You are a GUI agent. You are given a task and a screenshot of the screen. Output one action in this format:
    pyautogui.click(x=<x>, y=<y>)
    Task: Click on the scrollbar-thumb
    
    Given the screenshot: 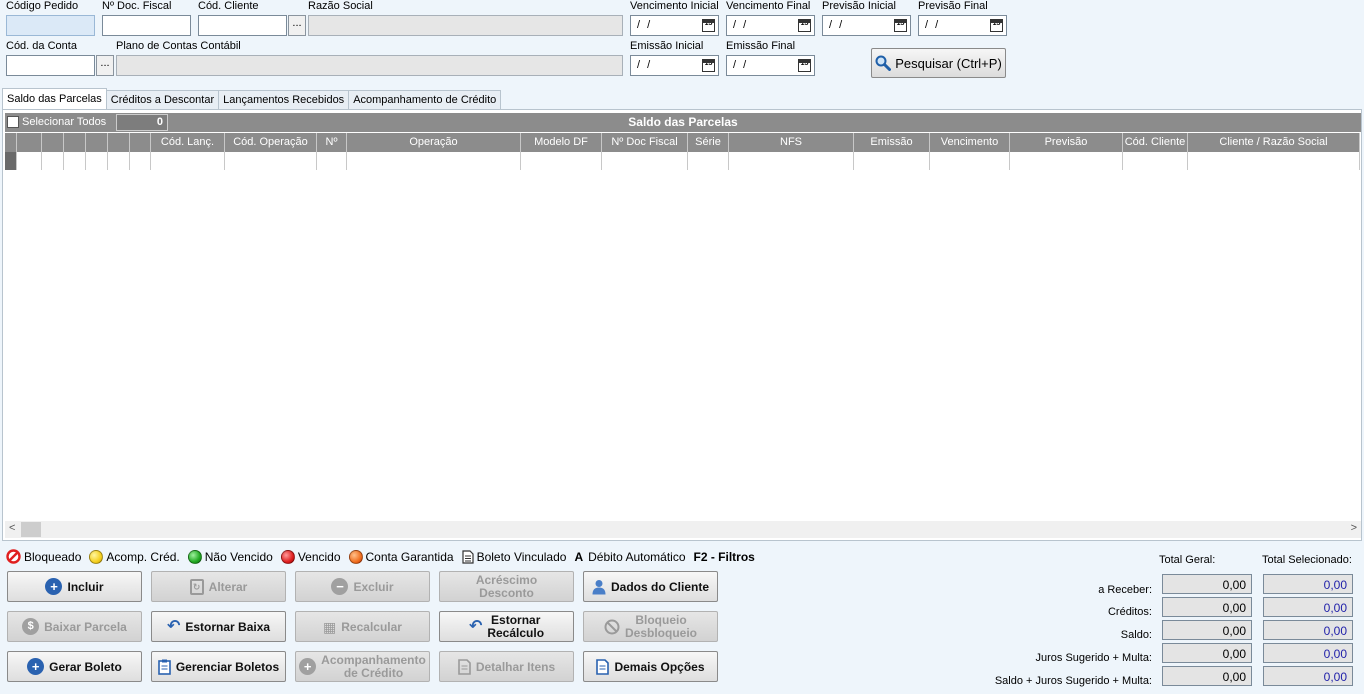 What is the action you would take?
    pyautogui.click(x=31, y=529)
    